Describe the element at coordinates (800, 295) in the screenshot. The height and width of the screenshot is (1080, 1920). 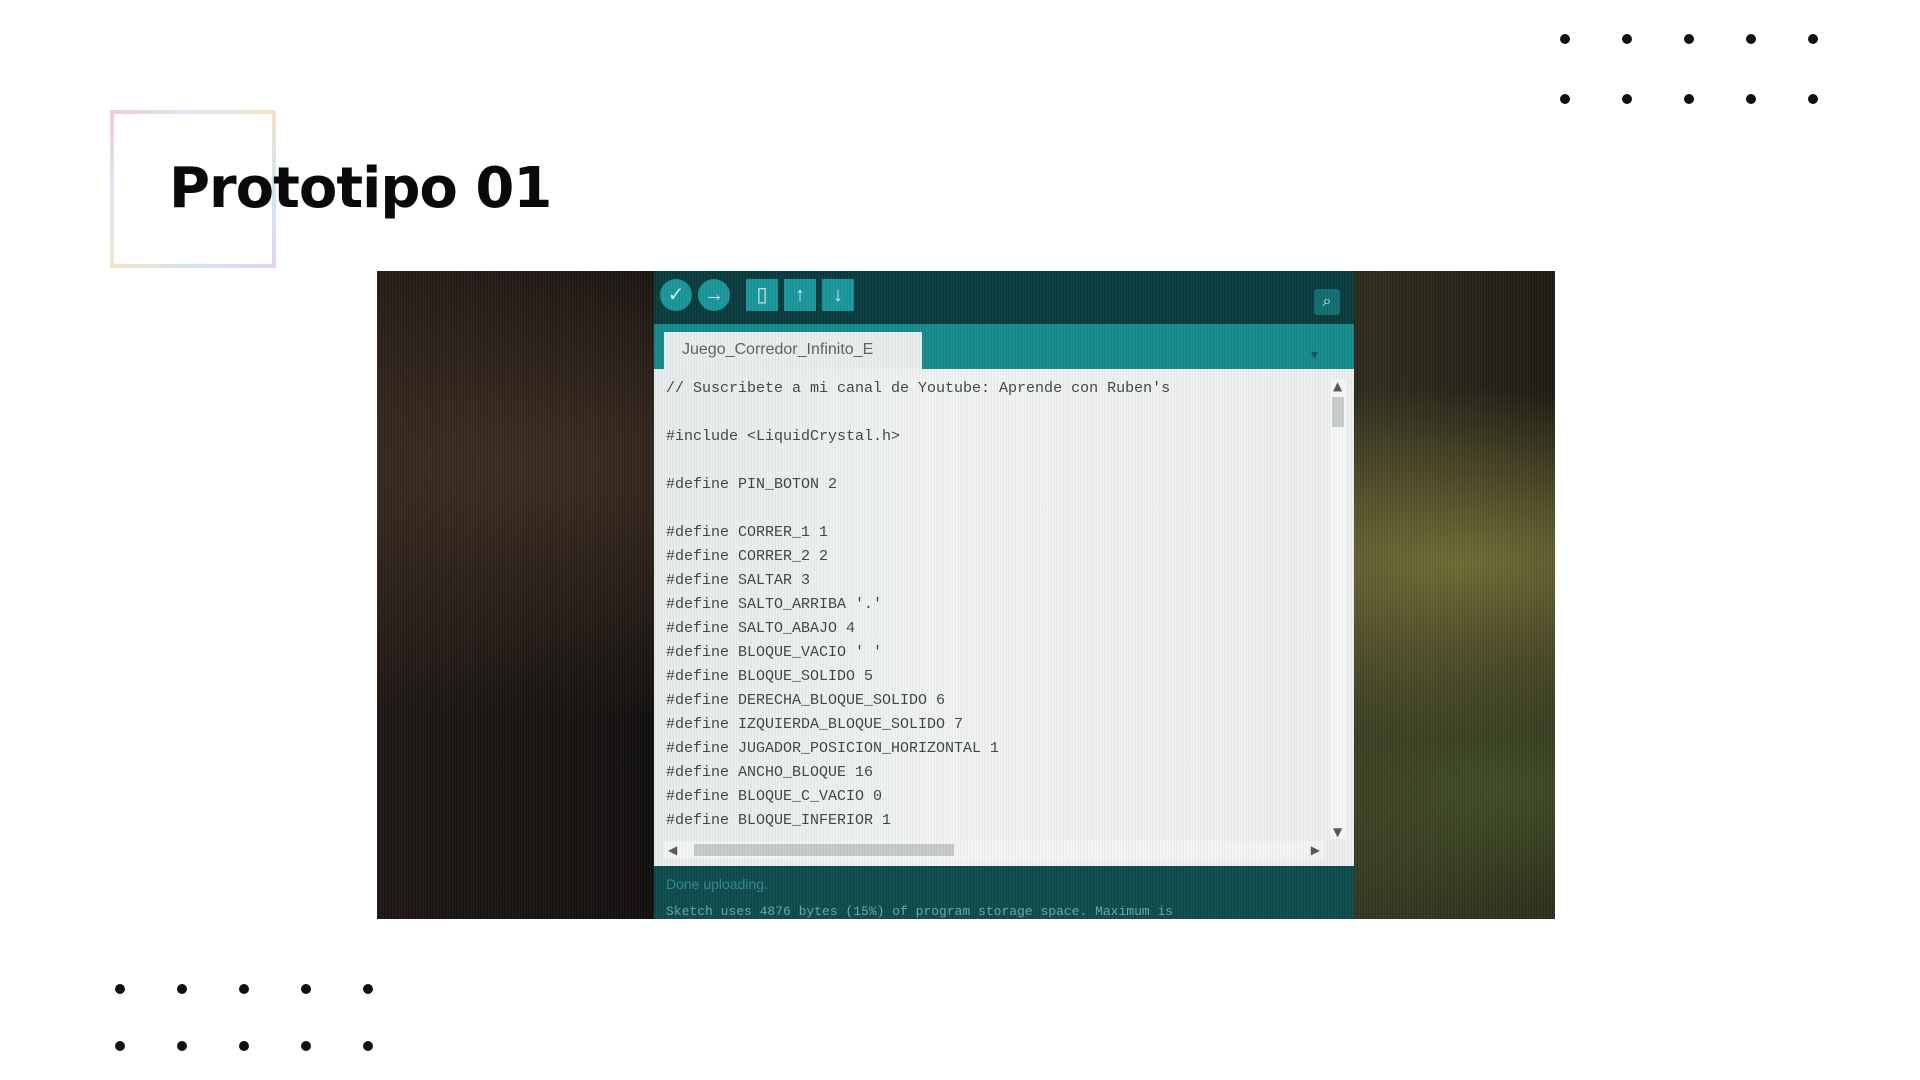
I see `open-icon: ↑` at that location.